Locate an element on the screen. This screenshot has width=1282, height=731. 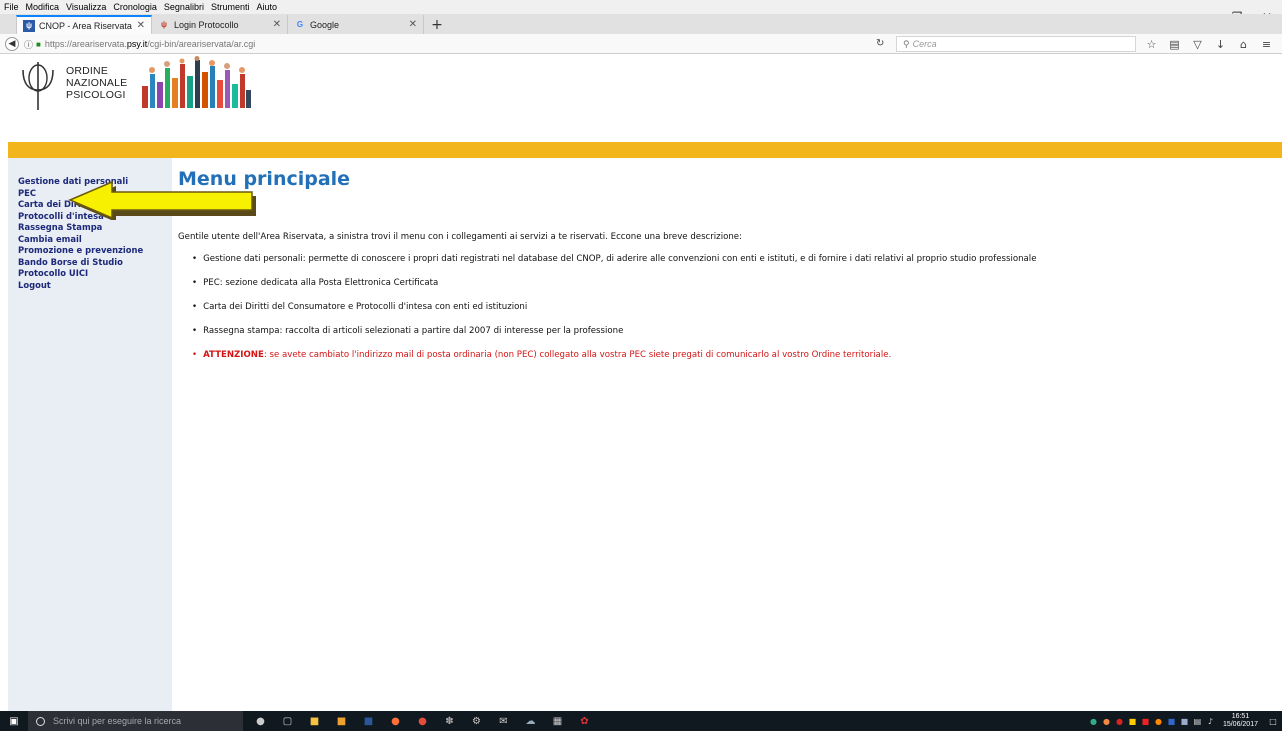
tab-label: Login Protocollo is located at coordinates (206, 24).